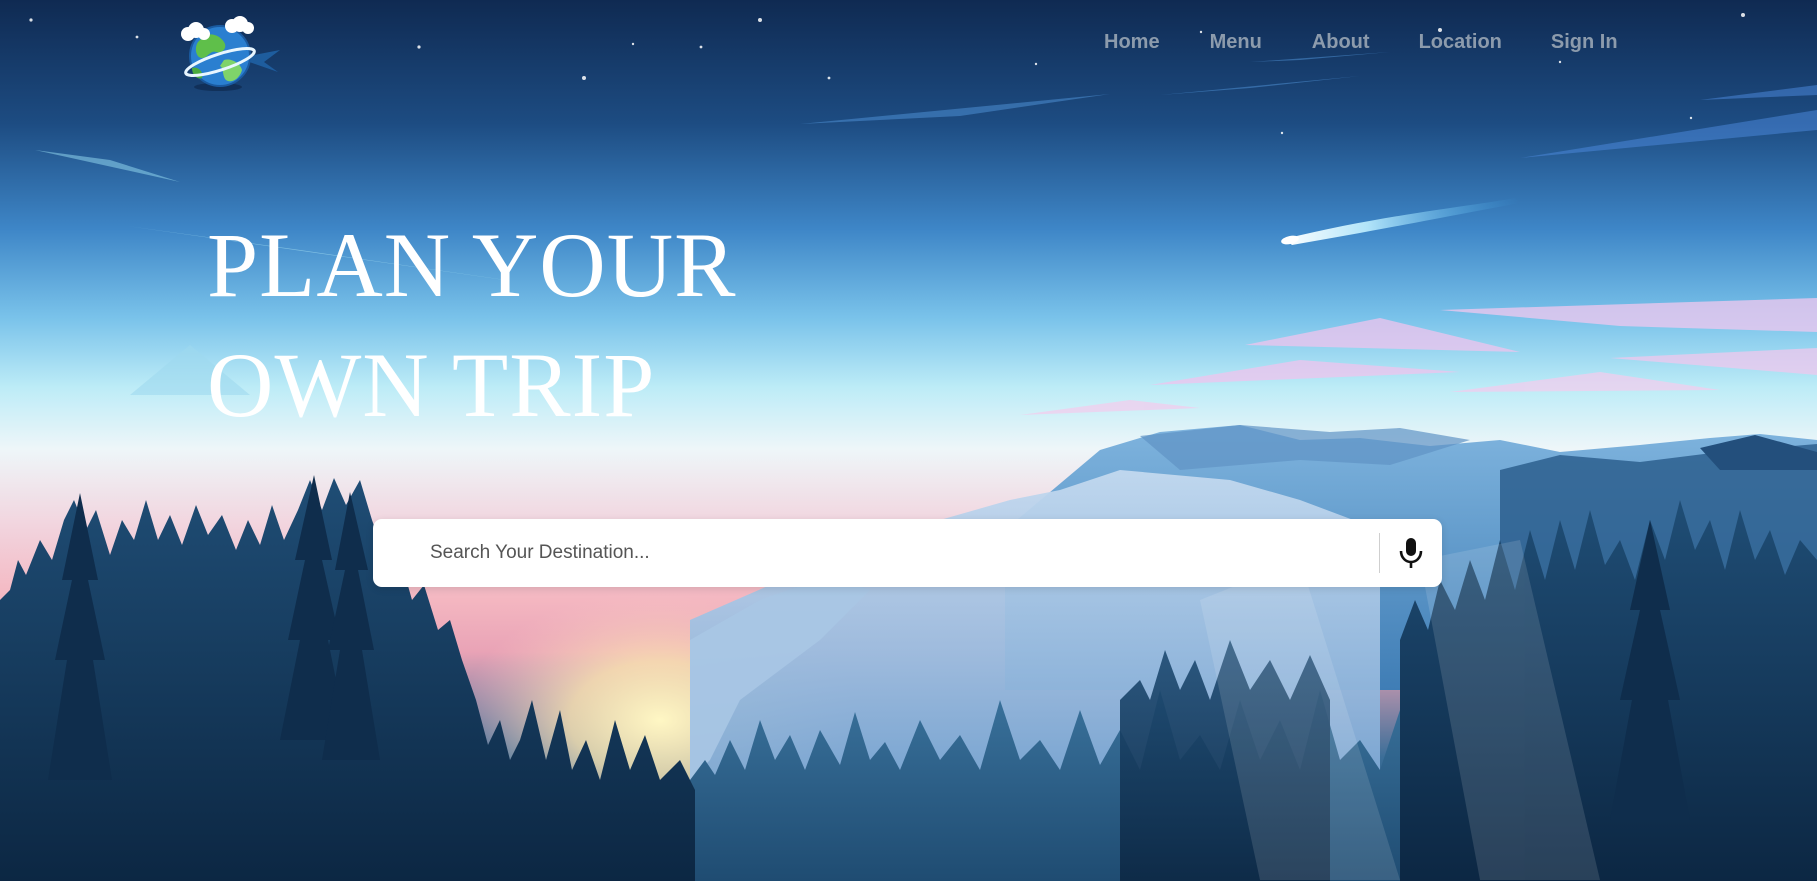  Describe the element at coordinates (472, 325) in the screenshot. I see `hero-headline: PLAN YOUR OWN TRIP` at that location.